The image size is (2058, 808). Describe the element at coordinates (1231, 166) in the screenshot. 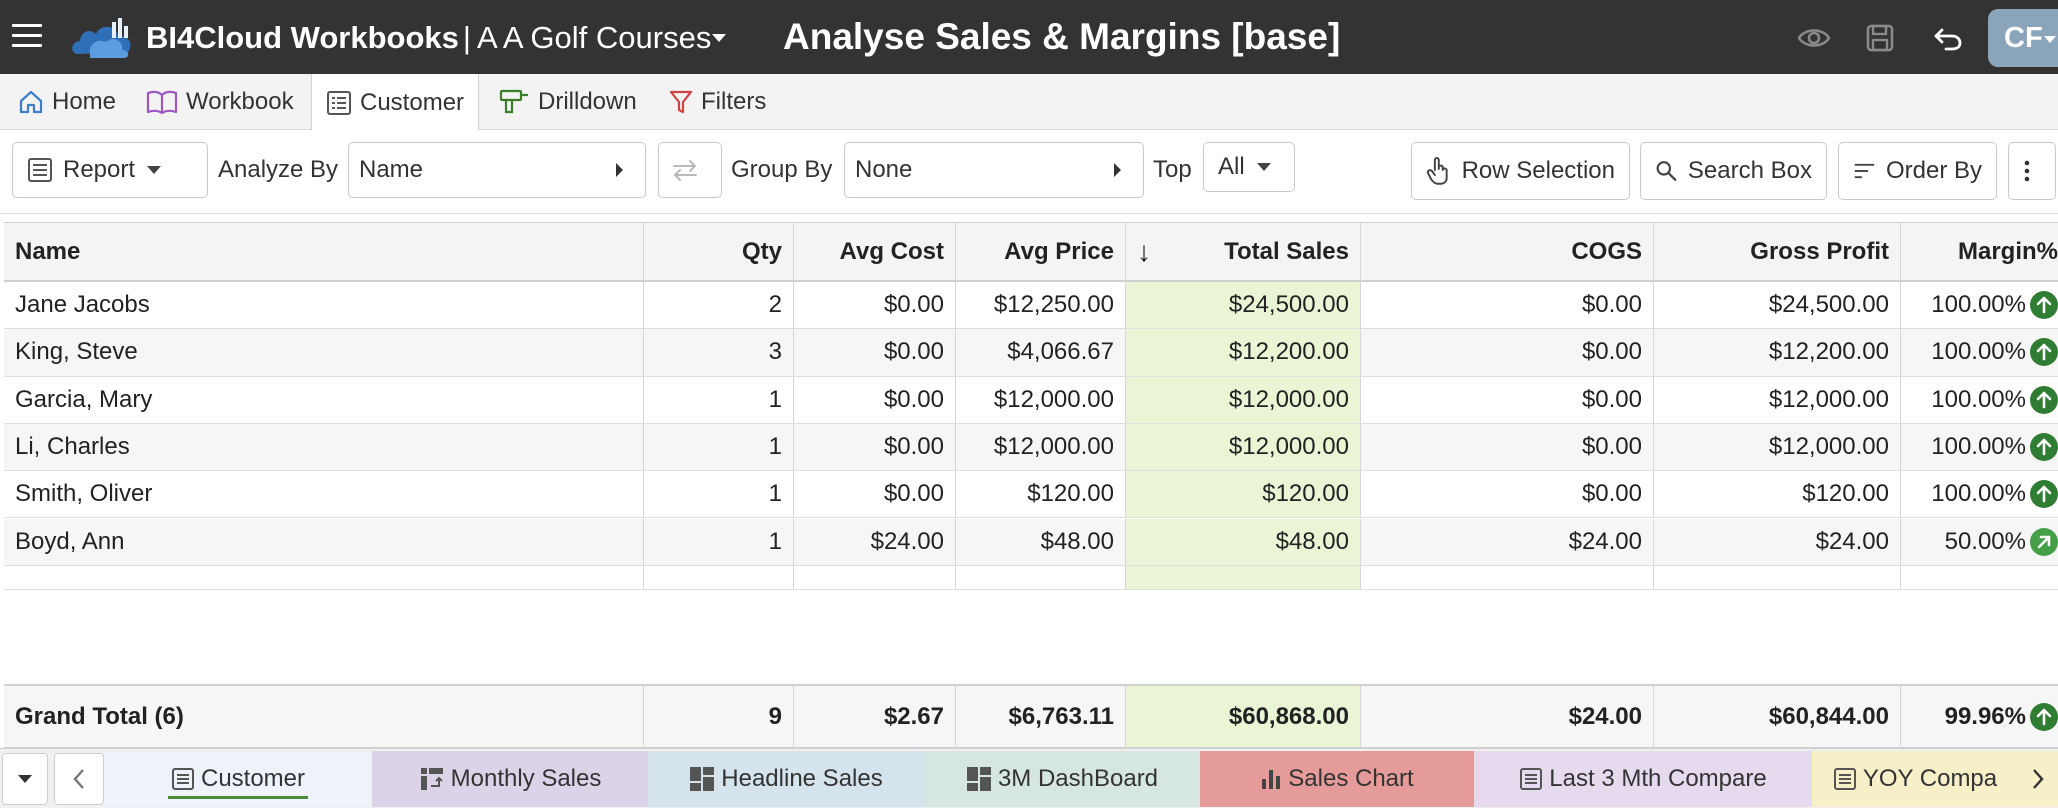

I see `top-value: All` at that location.